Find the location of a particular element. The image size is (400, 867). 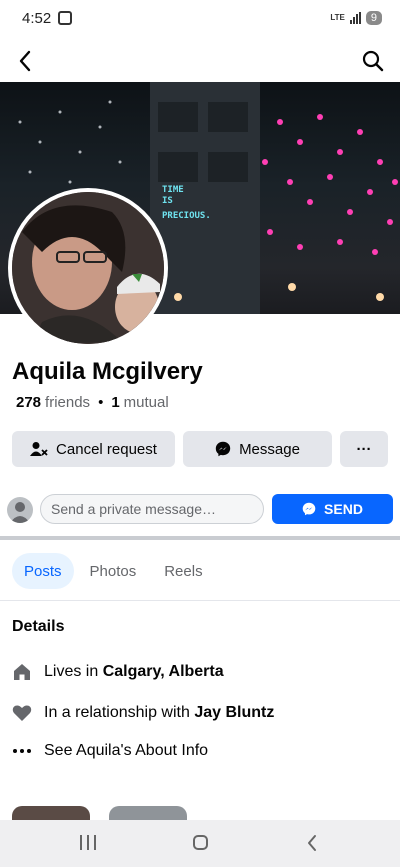

detail-lives-in: Lives in Calgary, Alberta is located at coordinates (118, 672).